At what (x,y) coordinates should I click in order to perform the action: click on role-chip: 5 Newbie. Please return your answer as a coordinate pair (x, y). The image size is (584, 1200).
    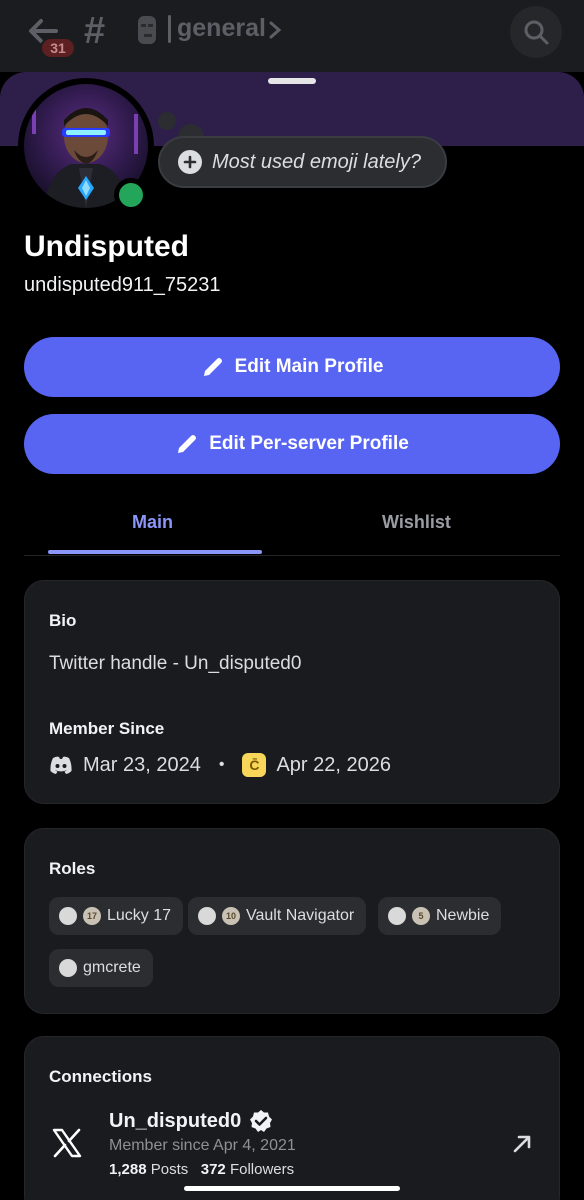
    Looking at the image, I should click on (440, 916).